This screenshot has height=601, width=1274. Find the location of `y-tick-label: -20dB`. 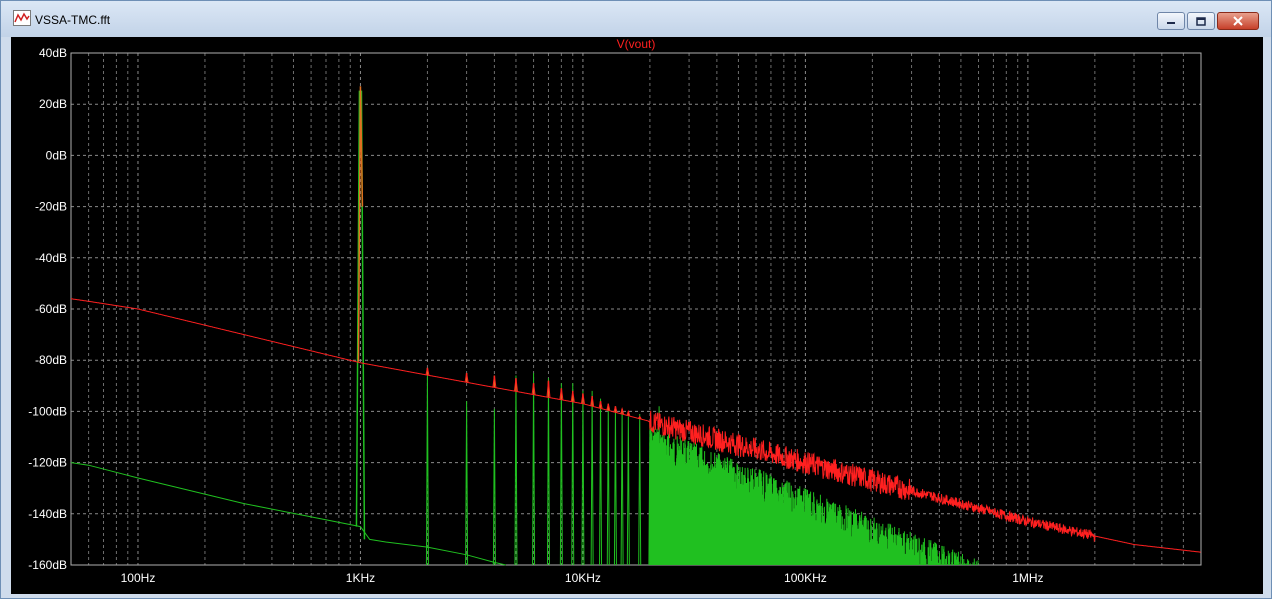

y-tick-label: -20dB is located at coordinates (51, 207).